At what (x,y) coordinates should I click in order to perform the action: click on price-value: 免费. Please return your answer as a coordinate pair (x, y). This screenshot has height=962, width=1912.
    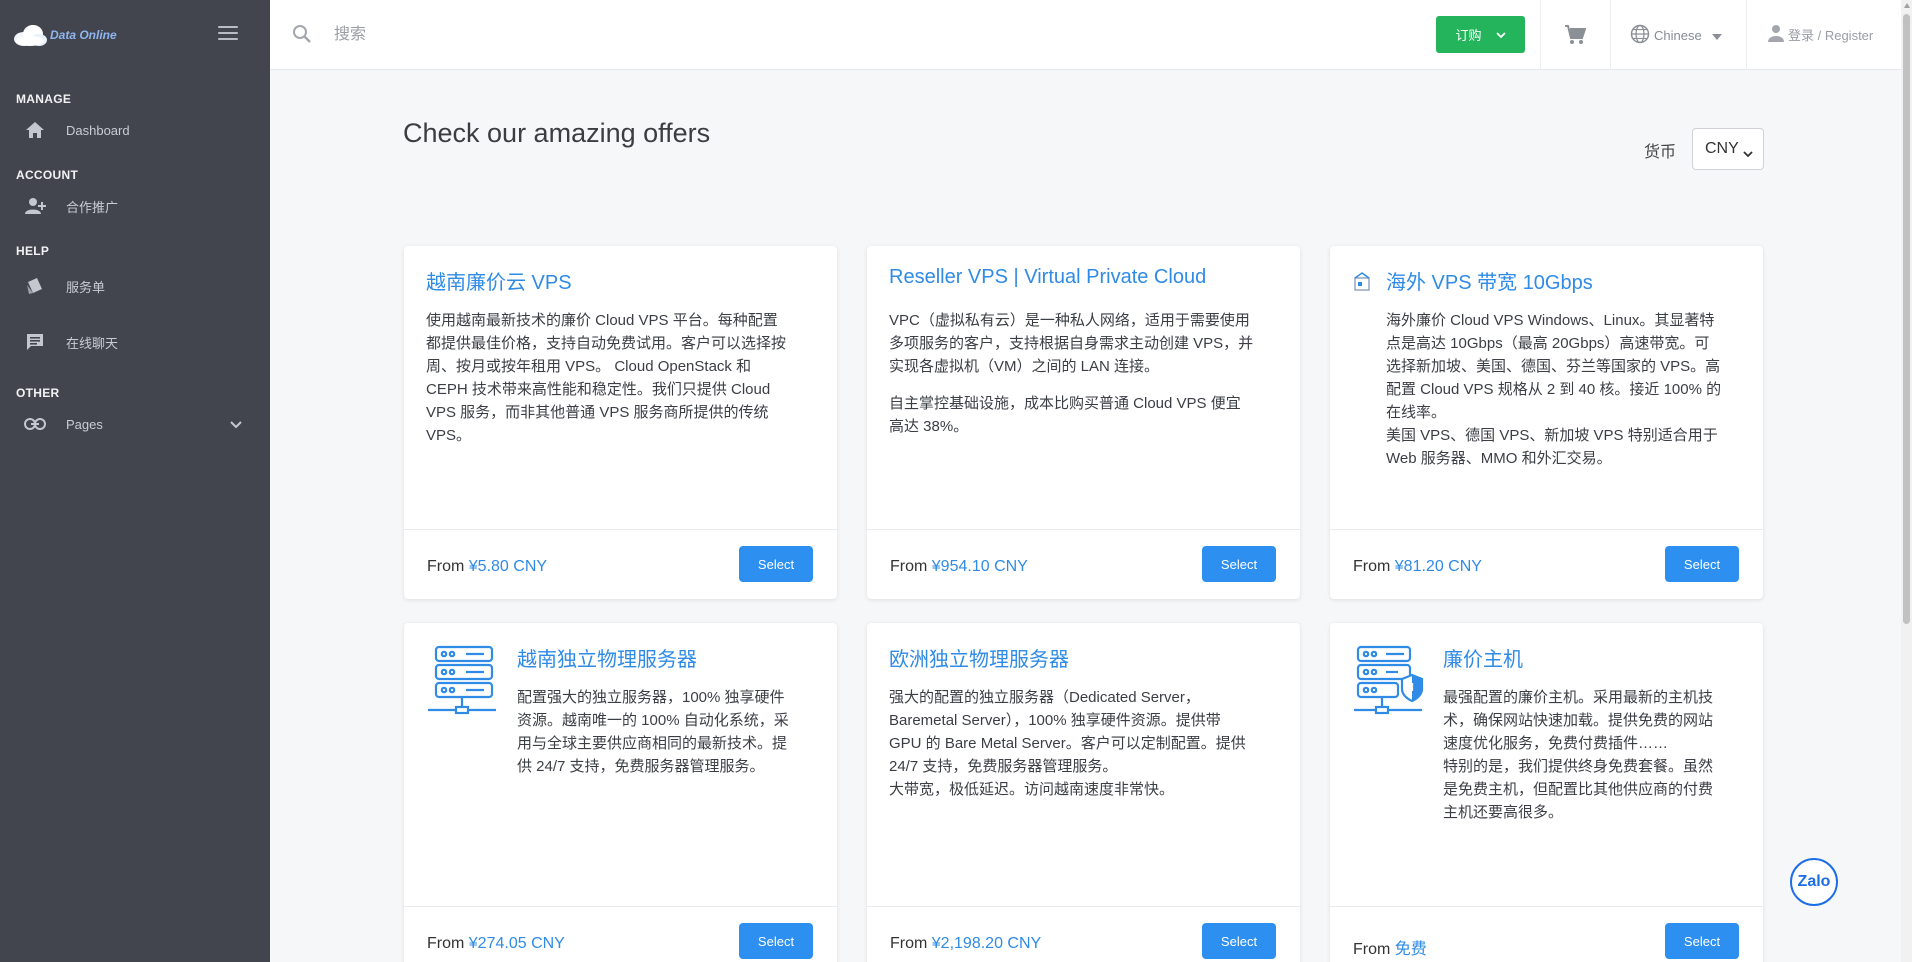
    Looking at the image, I should click on (1410, 949).